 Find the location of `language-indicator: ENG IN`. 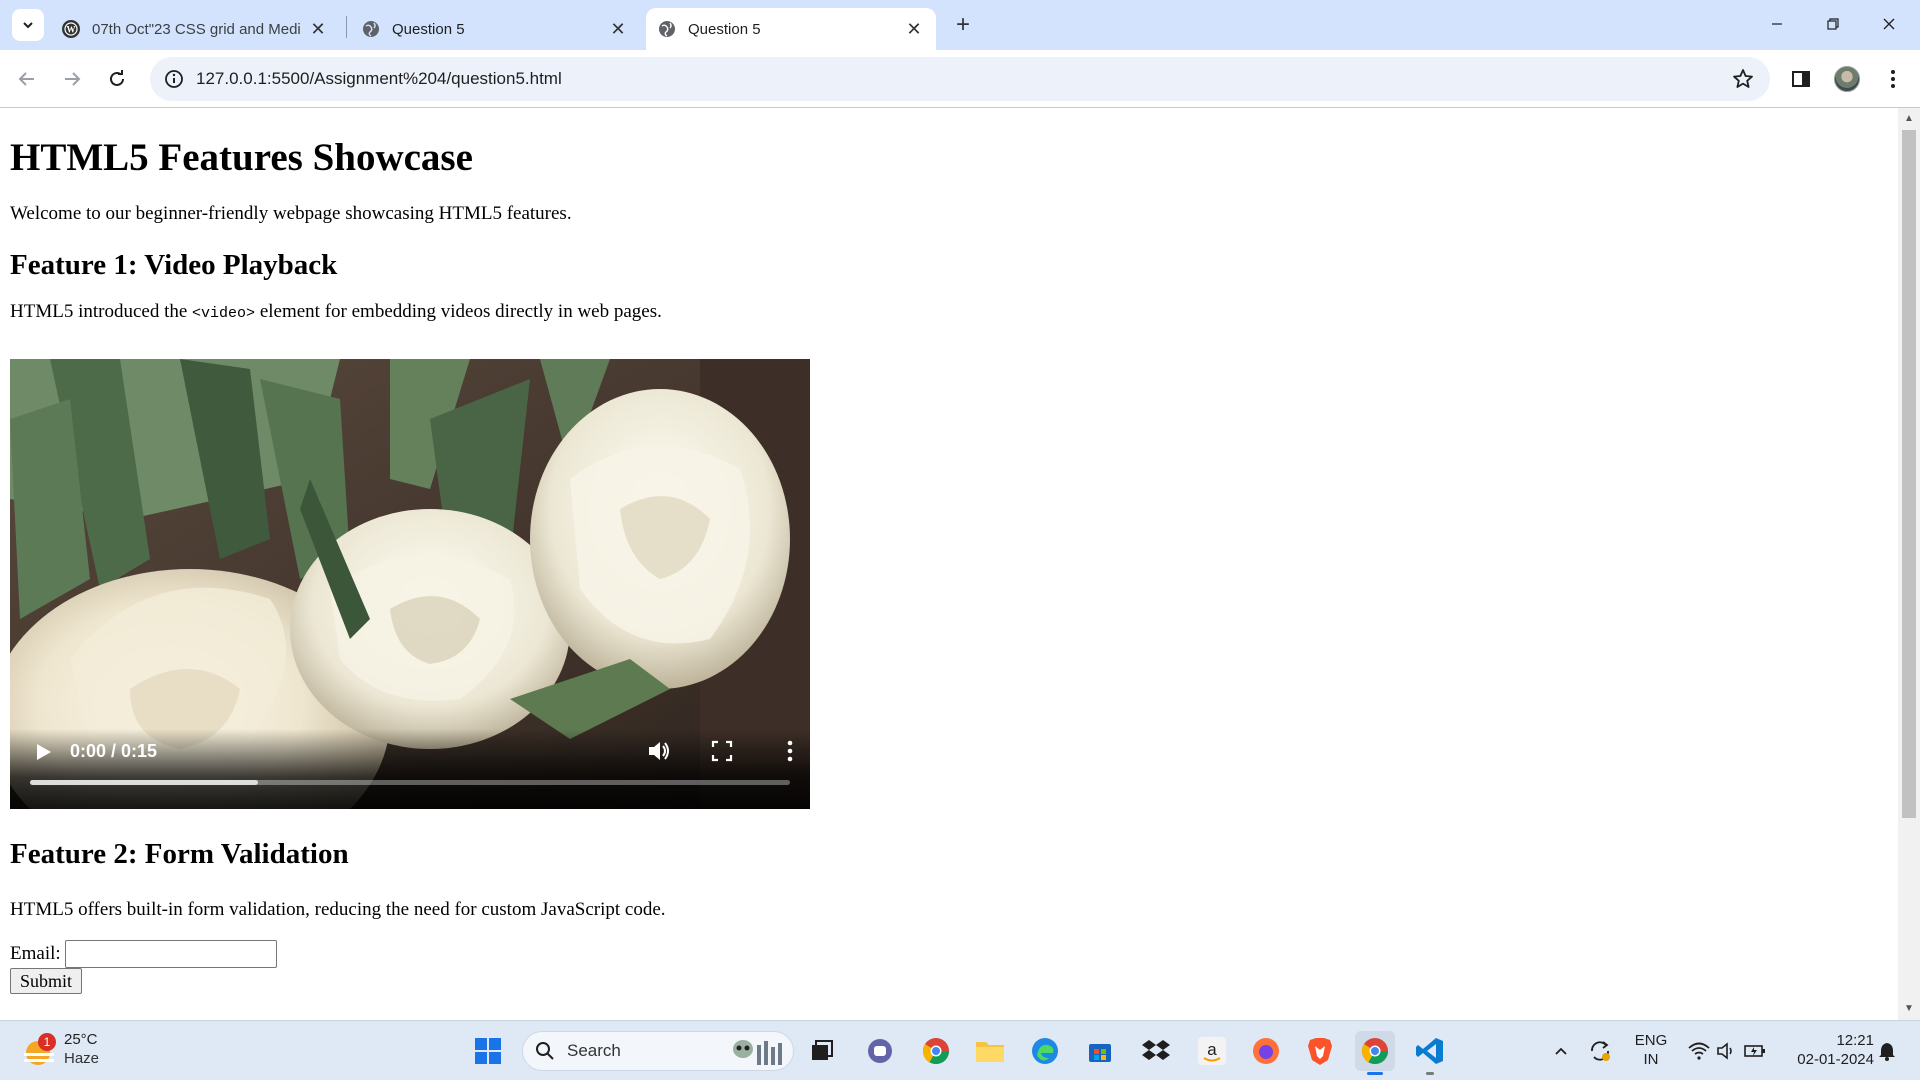

language-indicator: ENG IN is located at coordinates (1651, 1050).